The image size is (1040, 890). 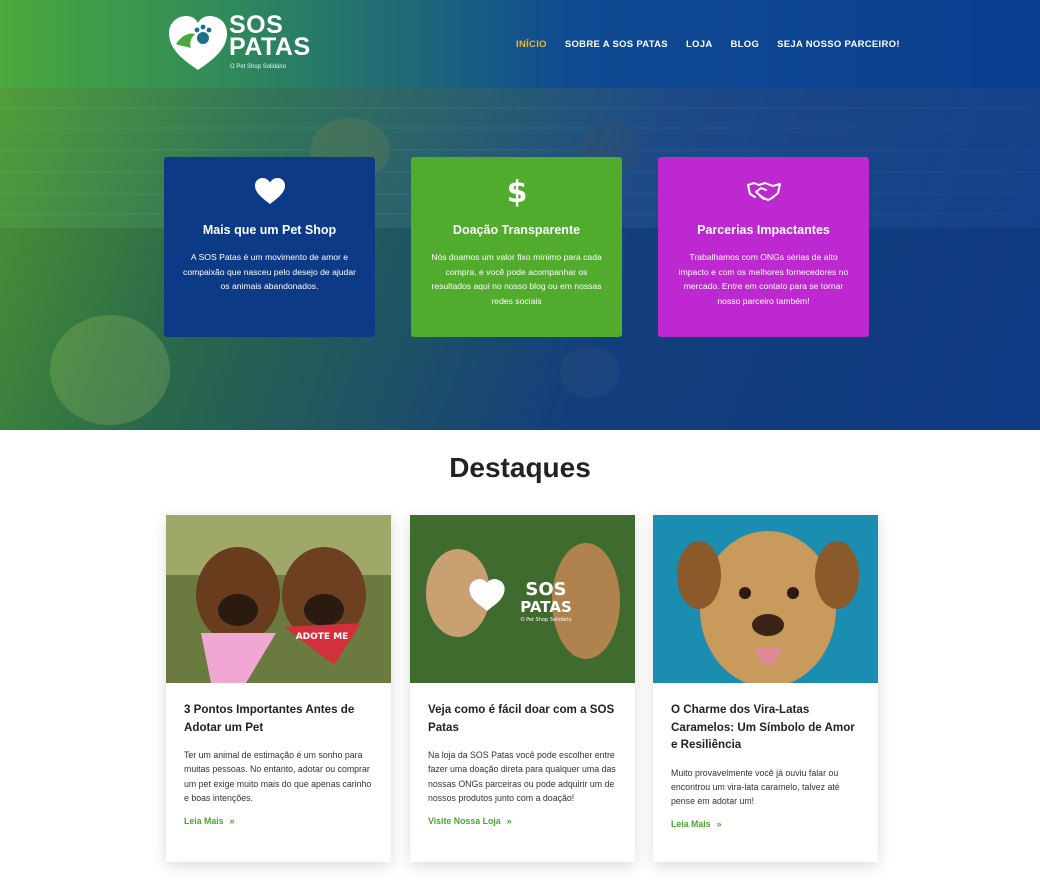 I want to click on logo-wordmark: SOS PATAS, so click(x=270, y=37).